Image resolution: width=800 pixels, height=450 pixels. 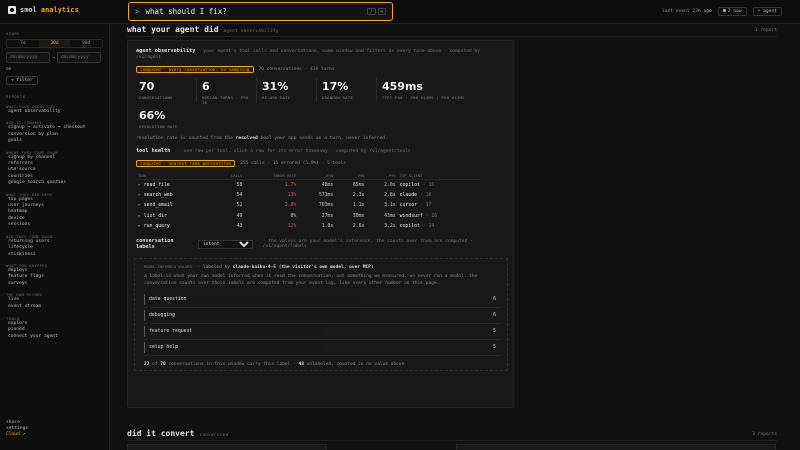 I want to click on labeled-by-text: labeled by, so click(x=216, y=267).